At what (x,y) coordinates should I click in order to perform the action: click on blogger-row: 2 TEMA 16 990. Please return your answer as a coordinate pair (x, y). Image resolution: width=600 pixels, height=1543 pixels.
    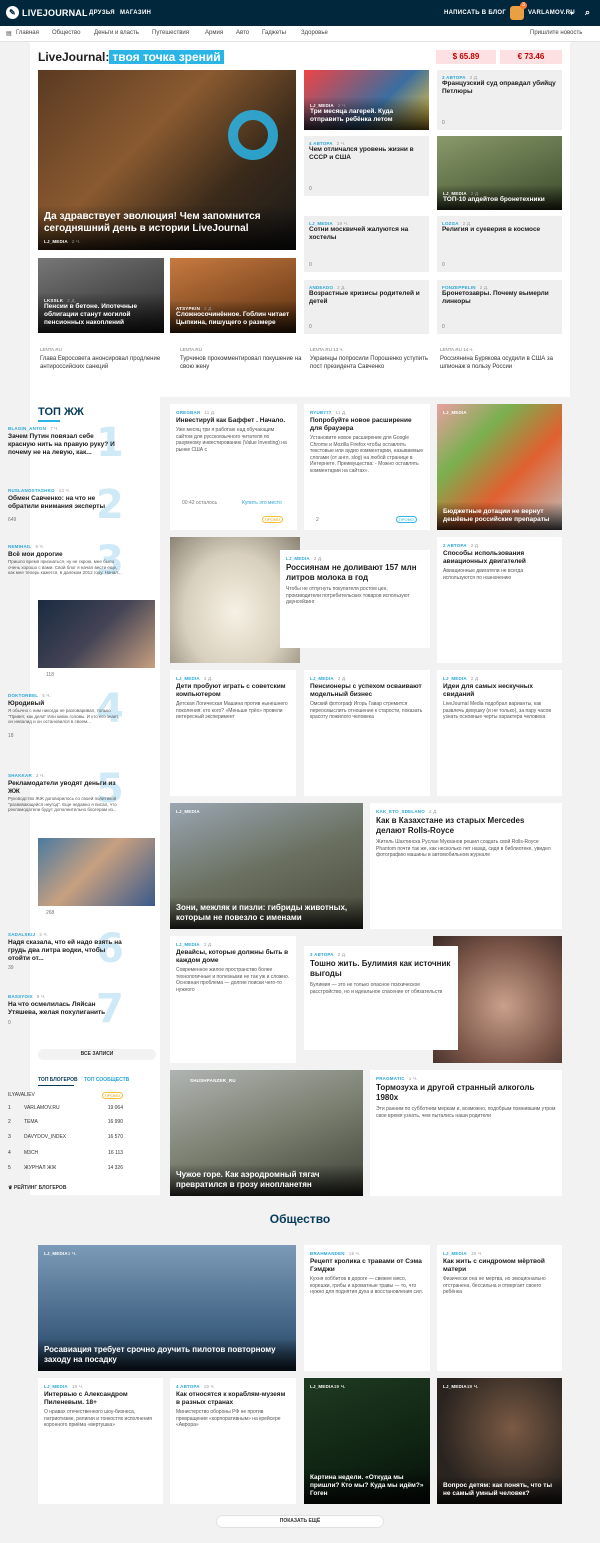
    Looking at the image, I should click on (65, 1122).